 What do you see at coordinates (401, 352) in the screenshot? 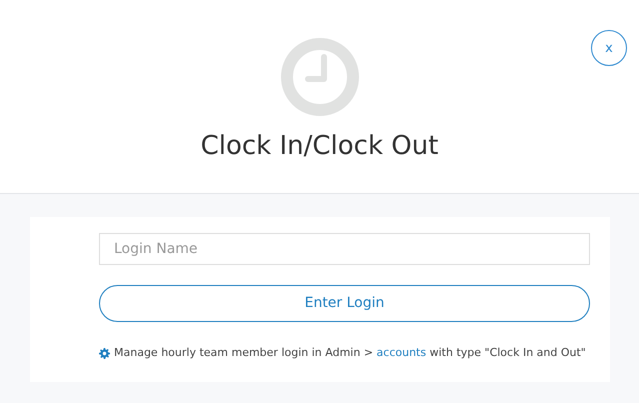
I see `accounts-link: accounts` at bounding box center [401, 352].